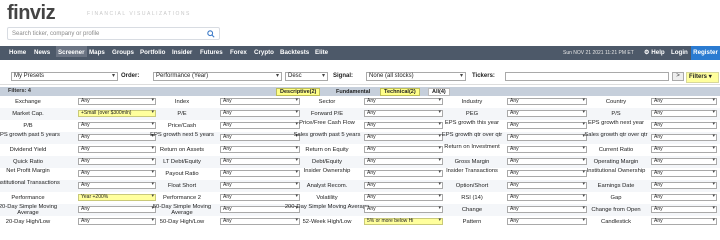 This screenshot has width=720, height=240. What do you see at coordinates (182, 174) in the screenshot?
I see `filter-label: Payout Ratio` at bounding box center [182, 174].